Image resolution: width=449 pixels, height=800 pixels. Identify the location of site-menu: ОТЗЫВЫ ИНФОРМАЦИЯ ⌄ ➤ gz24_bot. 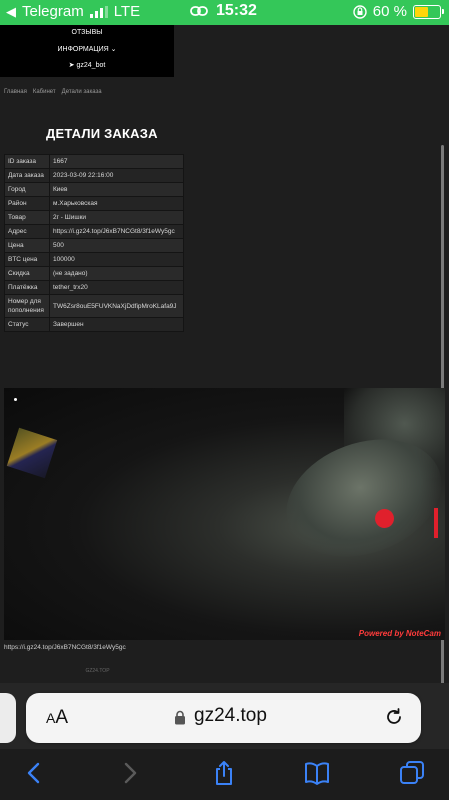
(87, 51).